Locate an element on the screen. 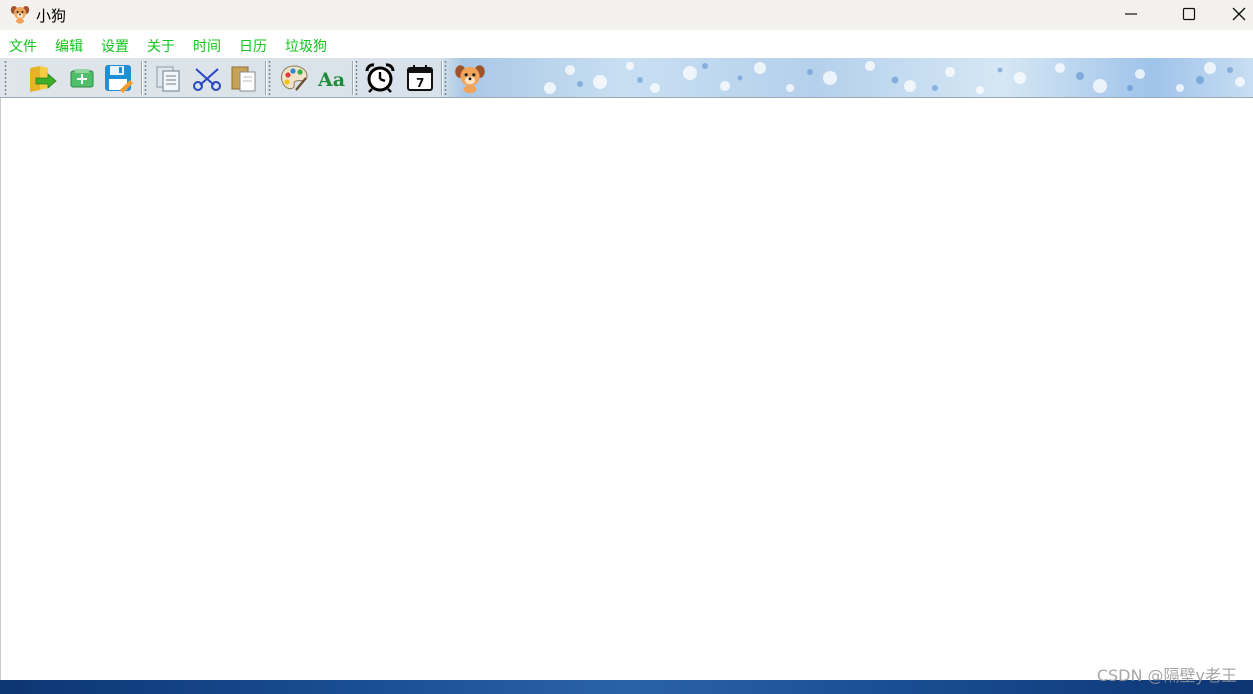 The width and height of the screenshot is (1253, 694). toolbar-background-pattern is located at coordinates (894, 77).